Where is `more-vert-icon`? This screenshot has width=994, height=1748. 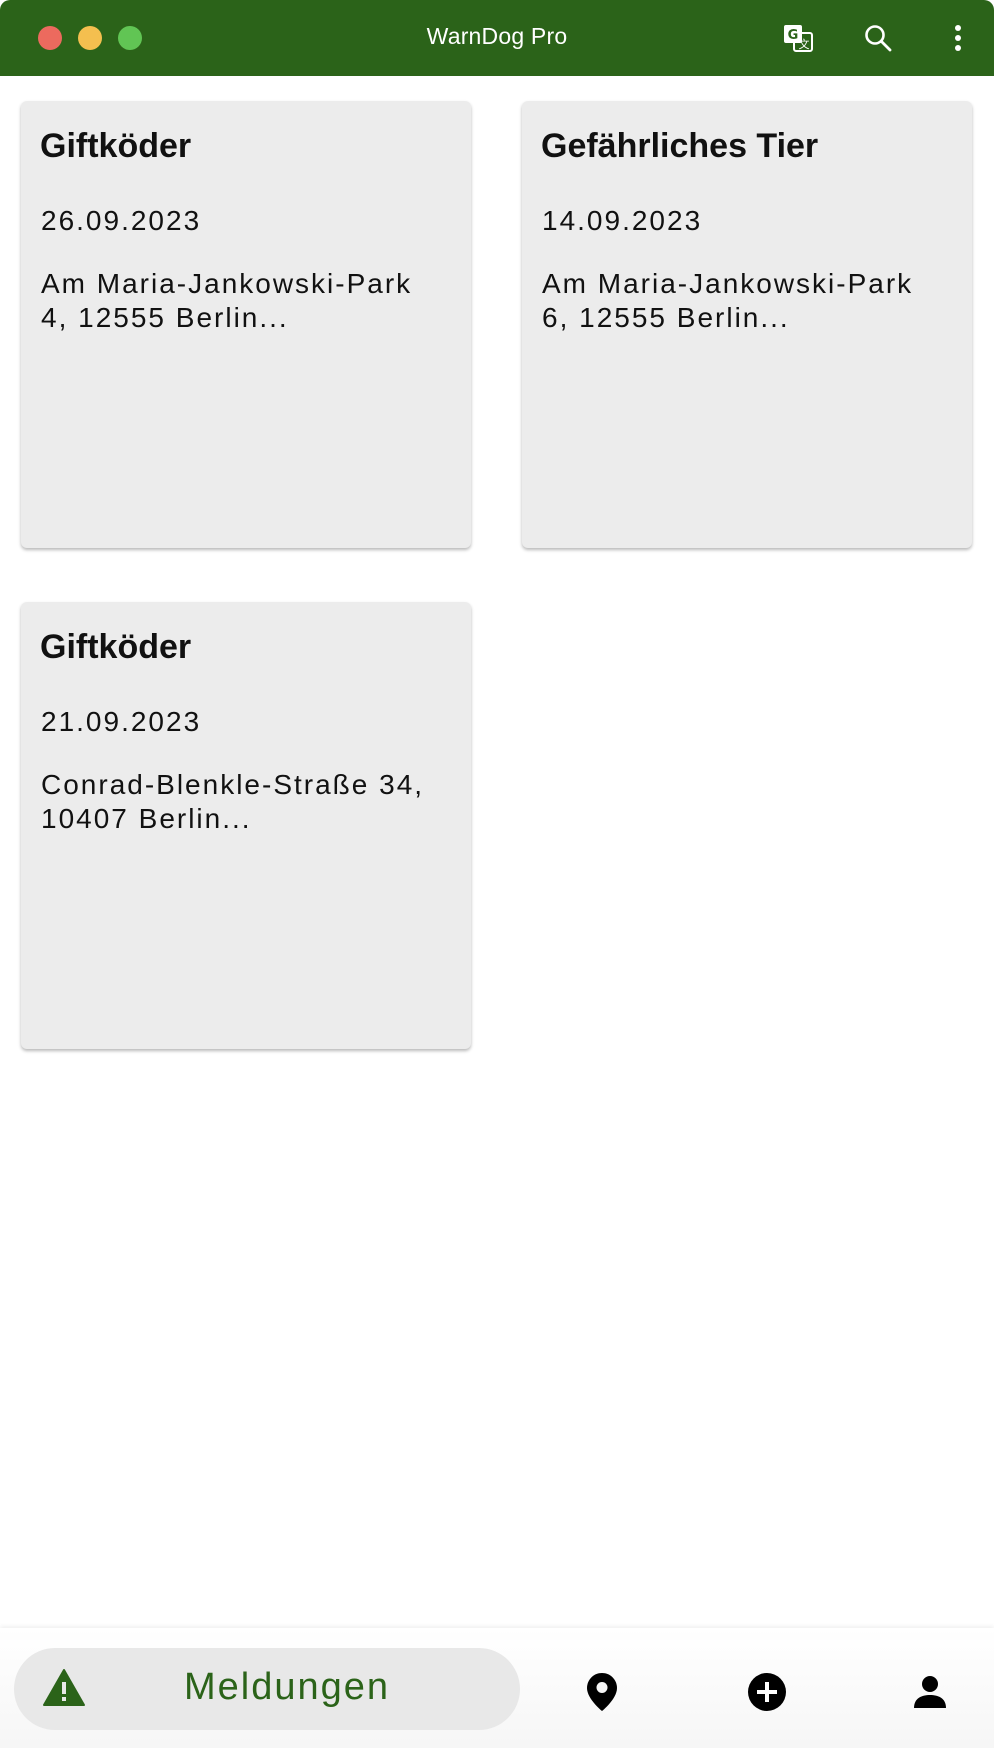
more-vert-icon is located at coordinates (958, 38).